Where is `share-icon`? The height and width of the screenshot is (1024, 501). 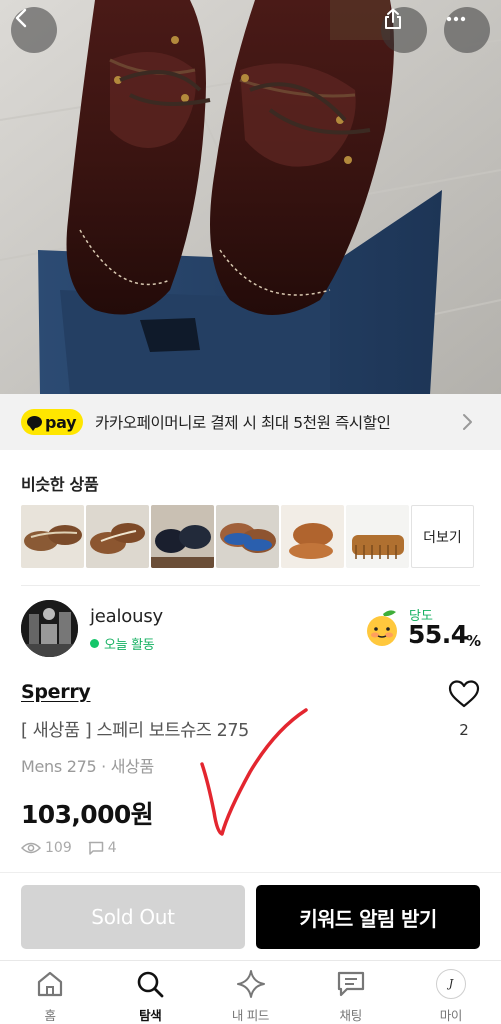 share-icon is located at coordinates (393, 18).